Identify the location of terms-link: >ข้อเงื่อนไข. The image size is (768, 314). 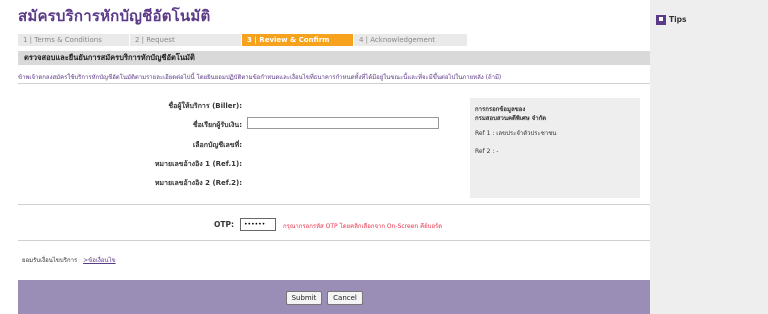
(99, 260).